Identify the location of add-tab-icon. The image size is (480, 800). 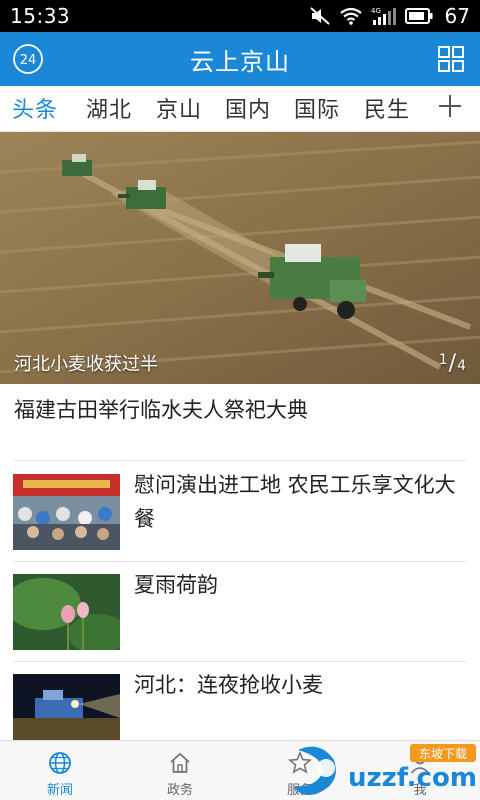
(450, 106).